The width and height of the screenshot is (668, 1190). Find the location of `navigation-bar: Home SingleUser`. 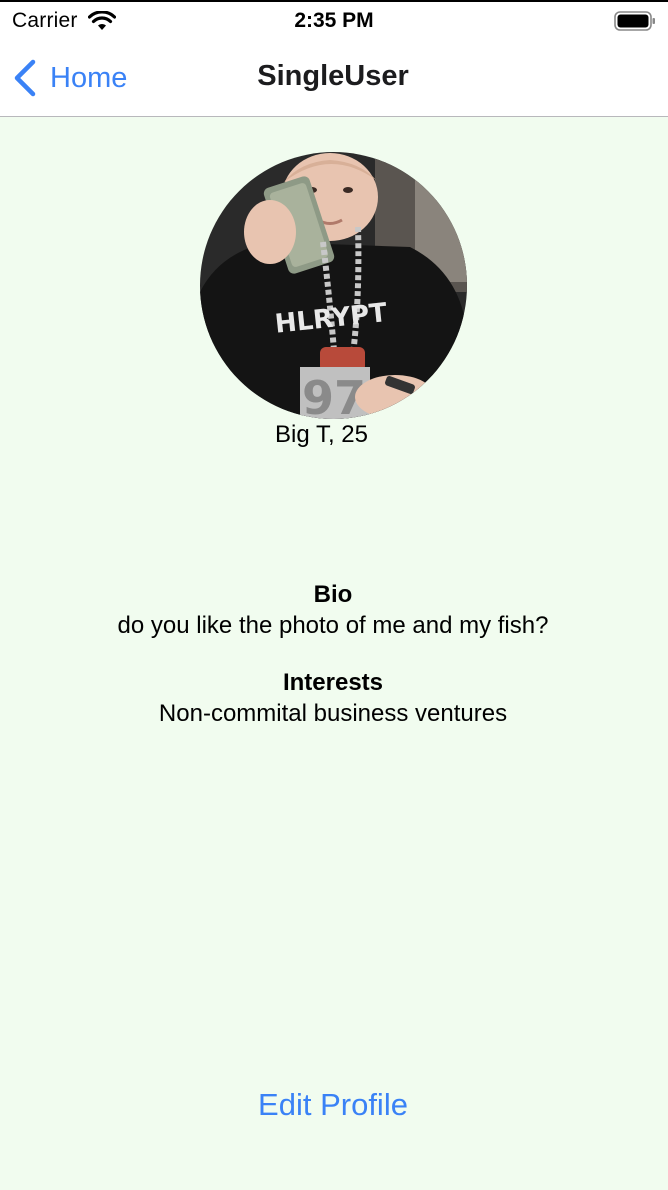

navigation-bar: Home SingleUser is located at coordinates (334, 78).